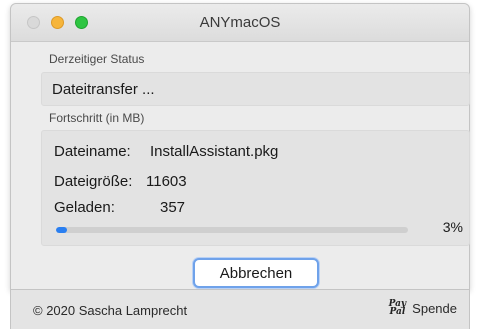  What do you see at coordinates (214, 151) in the screenshot?
I see `filename-value: InstallAssistant.pkg` at bounding box center [214, 151].